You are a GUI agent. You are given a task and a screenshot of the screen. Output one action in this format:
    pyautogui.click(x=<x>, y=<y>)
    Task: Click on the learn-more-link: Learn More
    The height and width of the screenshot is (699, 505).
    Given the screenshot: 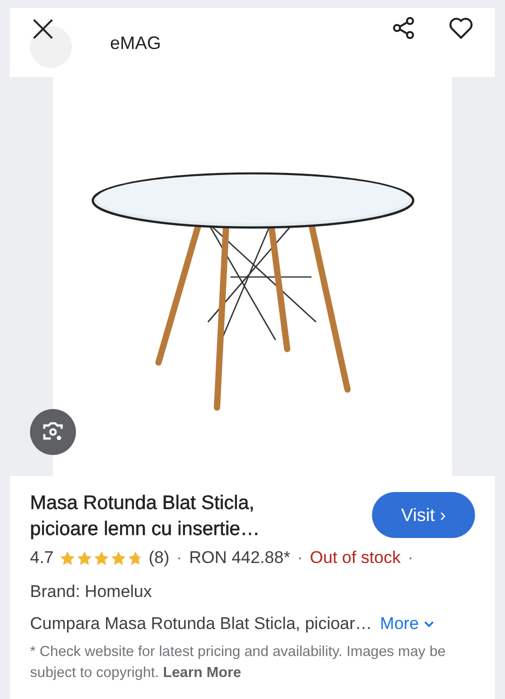 What is the action you would take?
    pyautogui.click(x=202, y=673)
    